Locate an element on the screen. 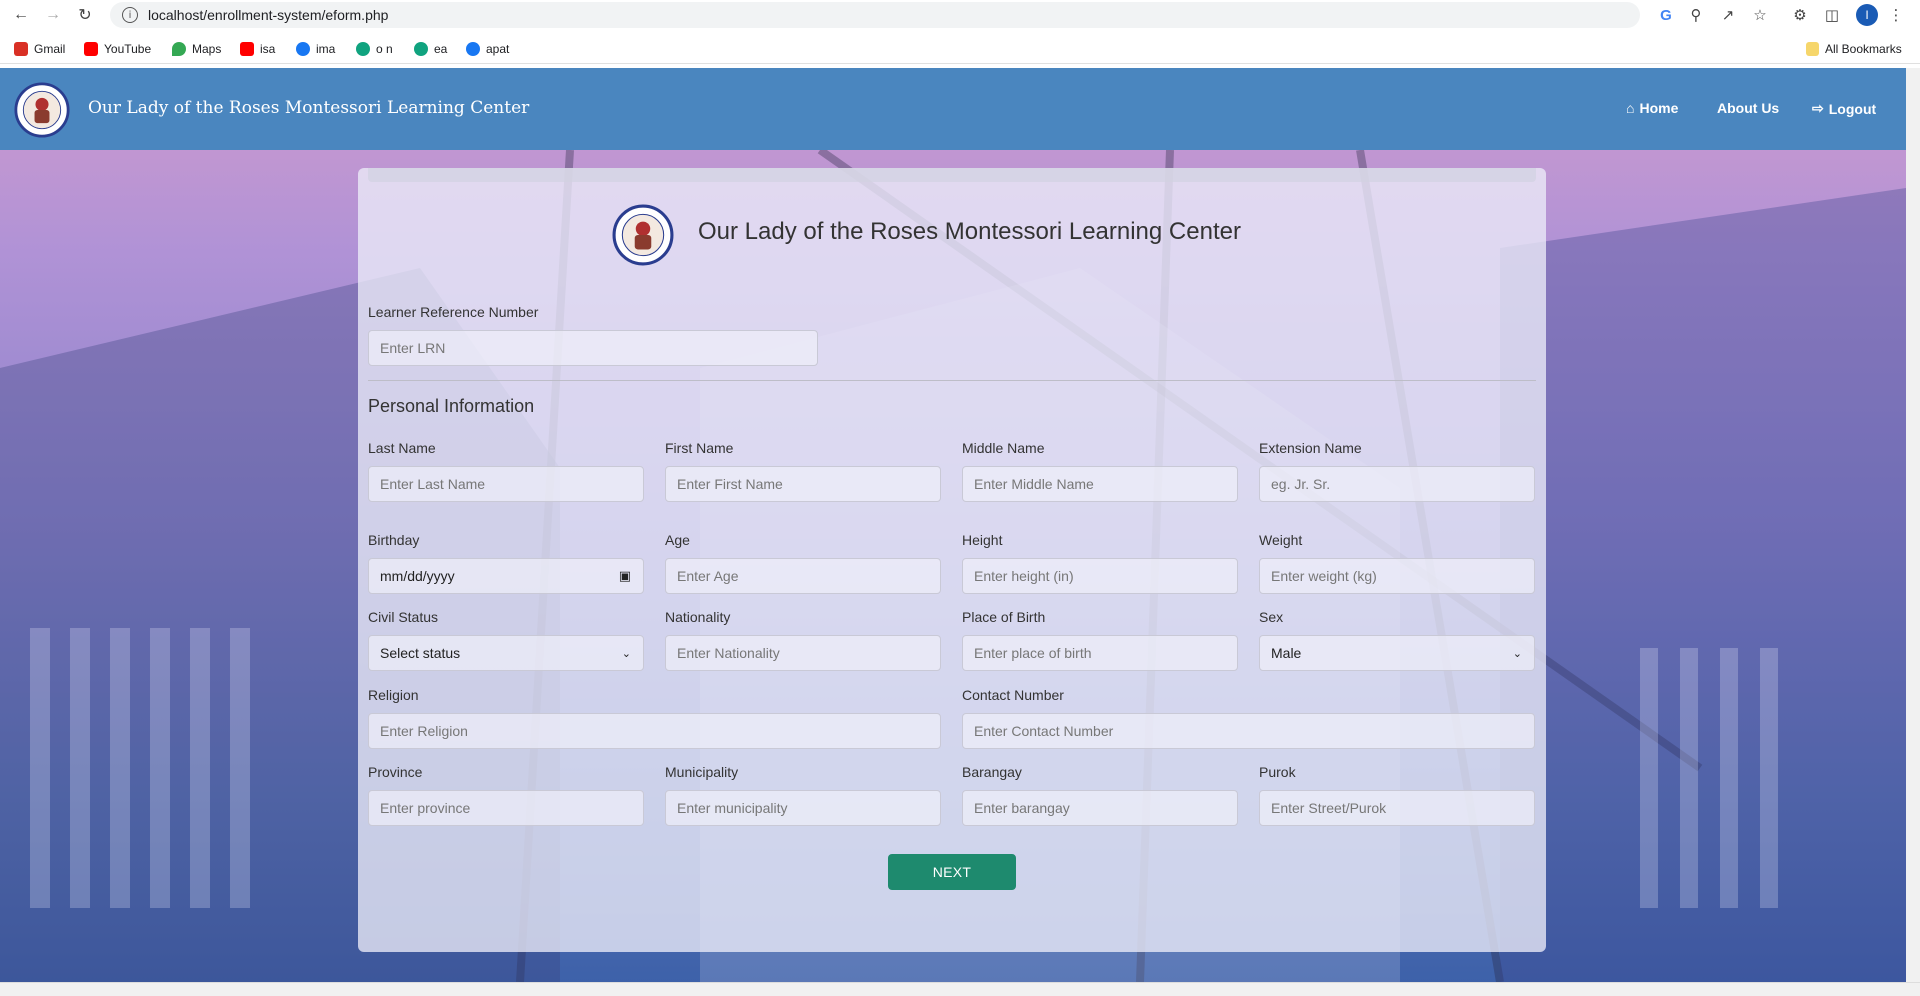 This screenshot has width=1920, height=996. weight-input is located at coordinates (1397, 576).